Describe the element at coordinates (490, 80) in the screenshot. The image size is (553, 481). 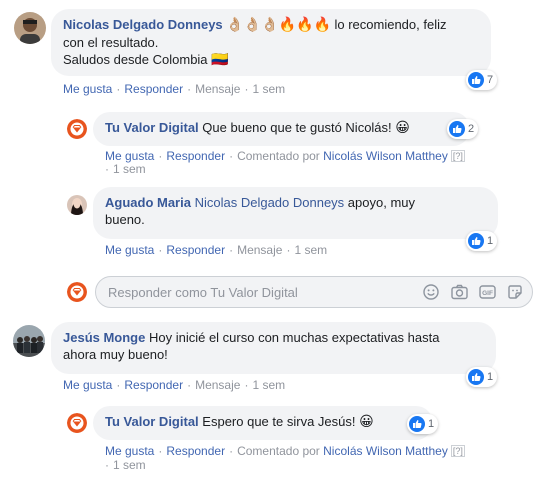
I see `reaction-number: 7` at that location.